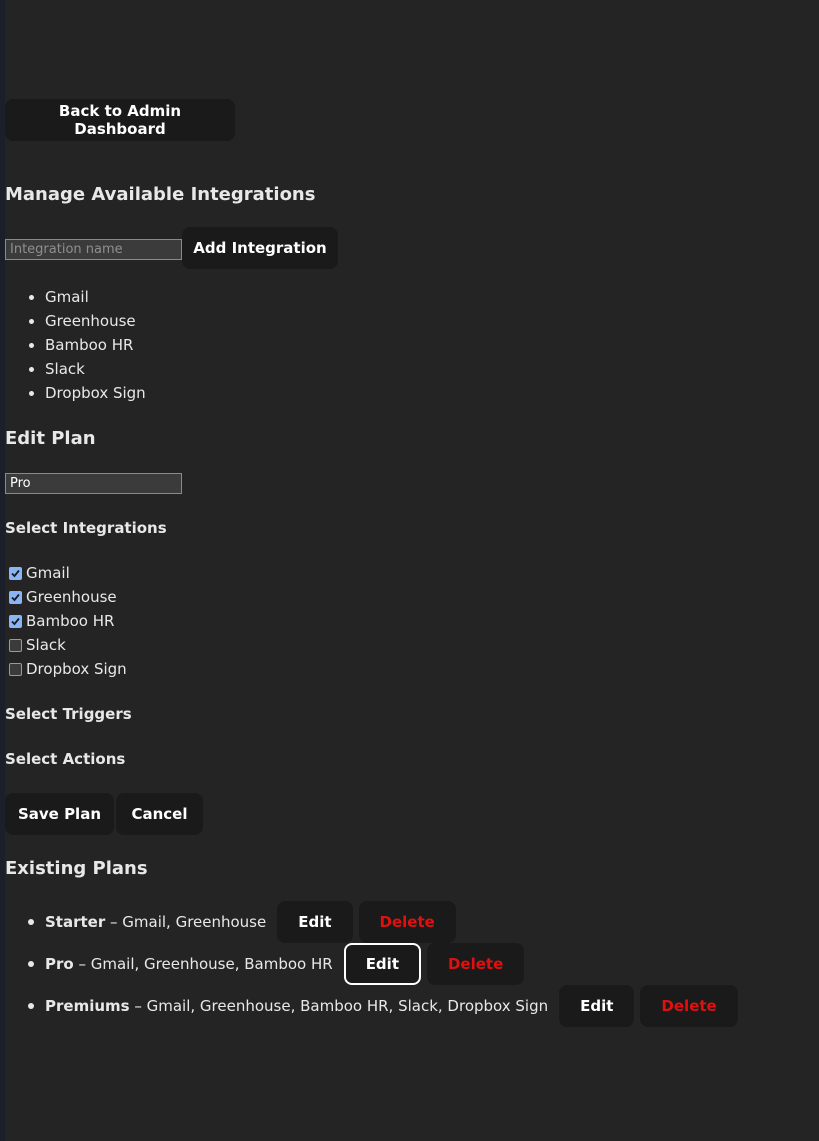  What do you see at coordinates (76, 669) in the screenshot?
I see `plan-integration-label: Dropbox Sign` at bounding box center [76, 669].